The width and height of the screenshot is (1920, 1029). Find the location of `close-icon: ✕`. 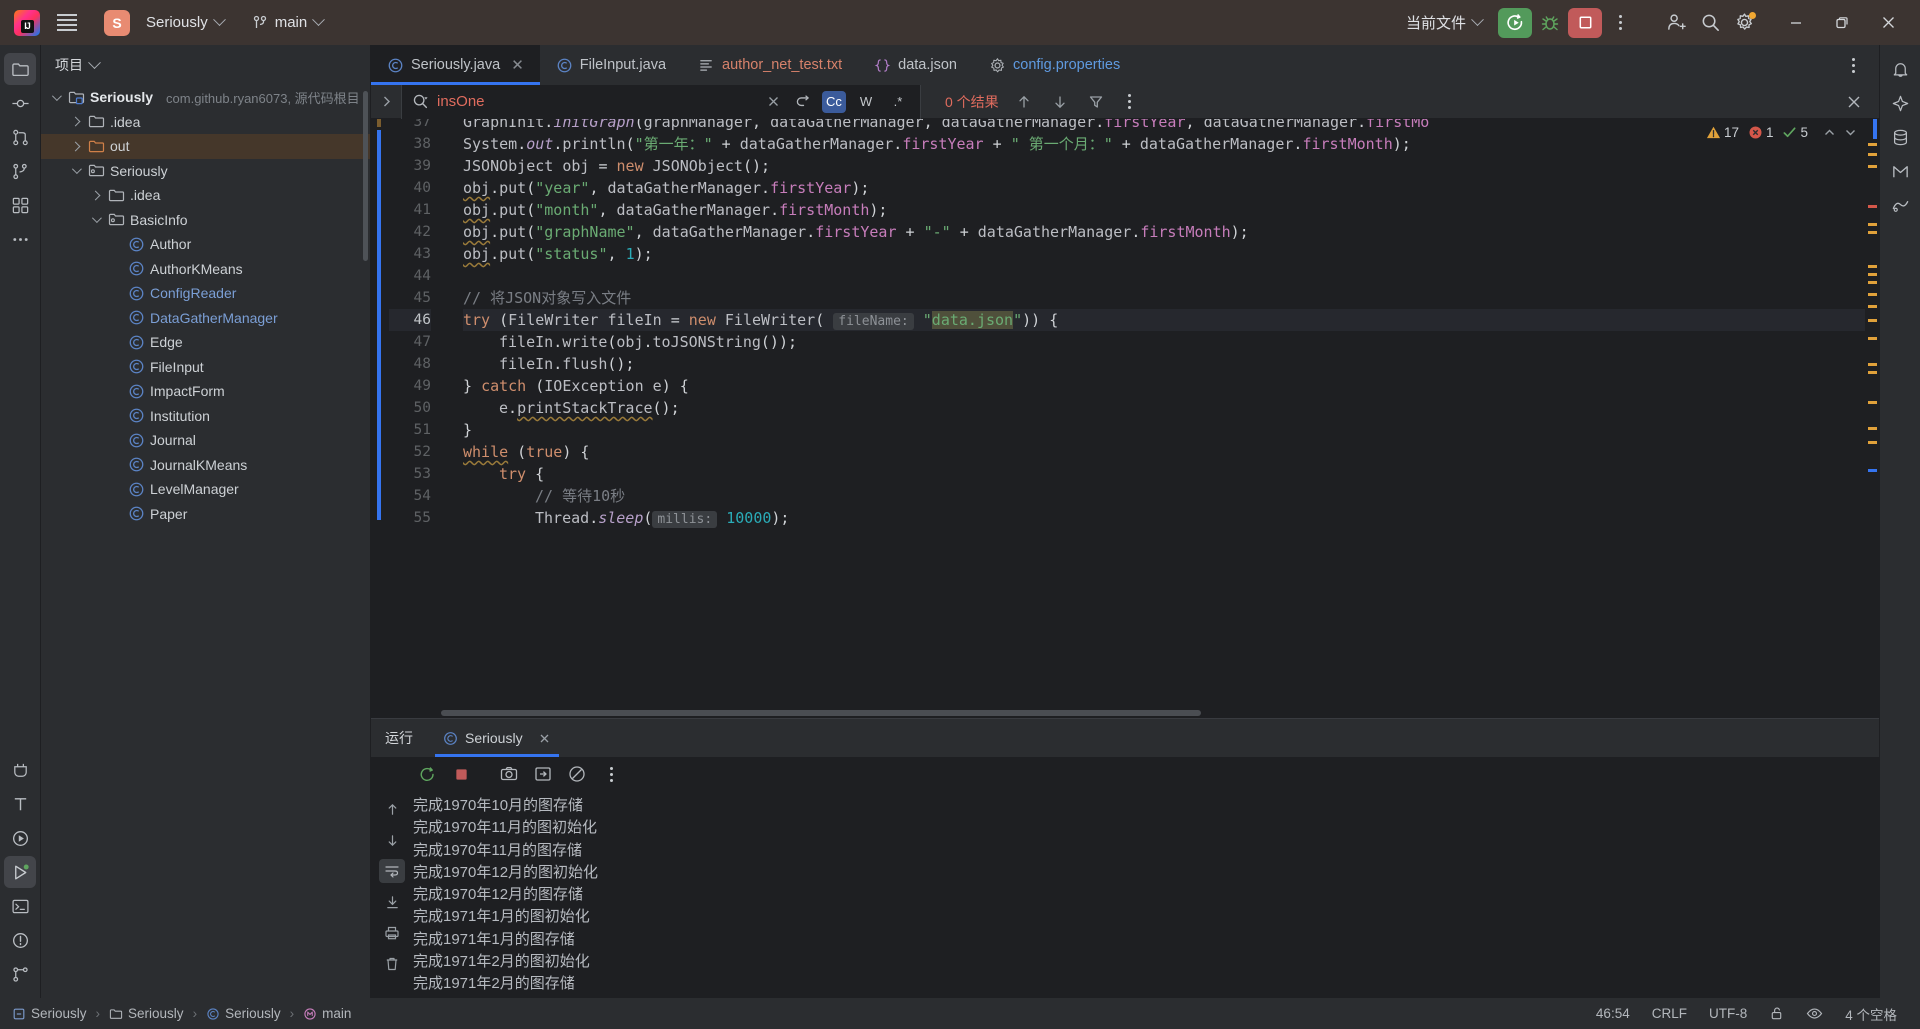

close-icon: ✕ is located at coordinates (517, 65).